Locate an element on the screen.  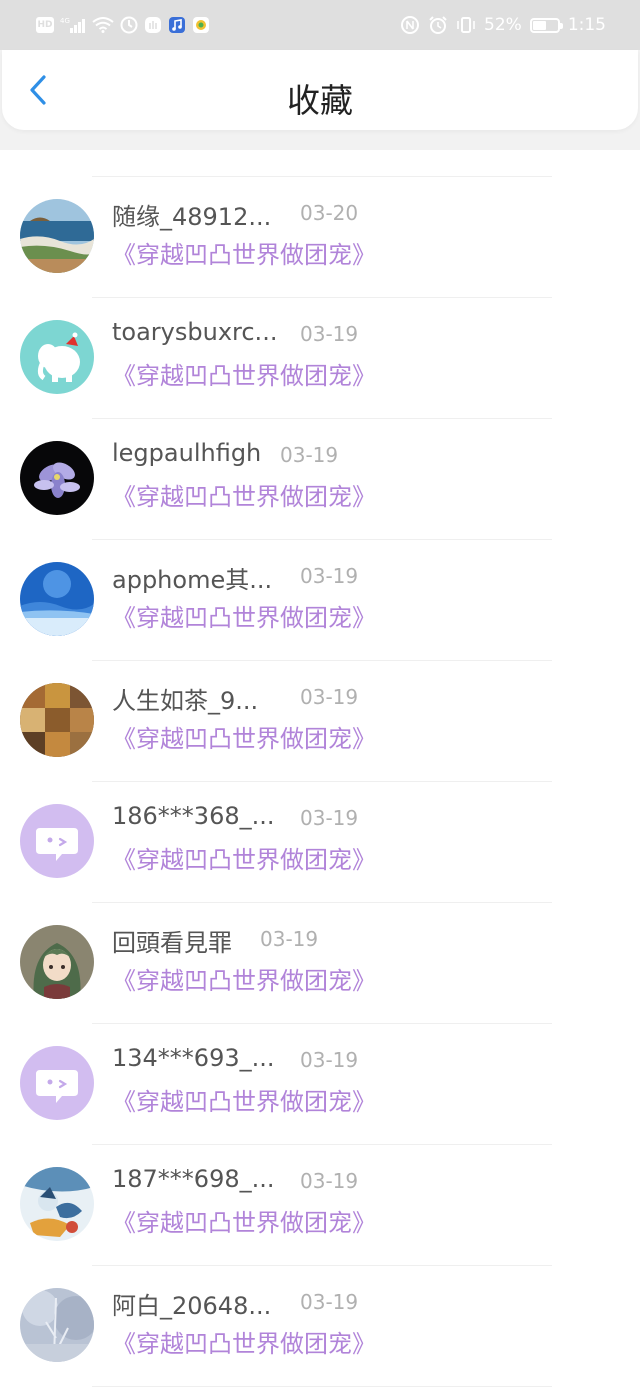
nfc-icon is located at coordinates (410, 25).